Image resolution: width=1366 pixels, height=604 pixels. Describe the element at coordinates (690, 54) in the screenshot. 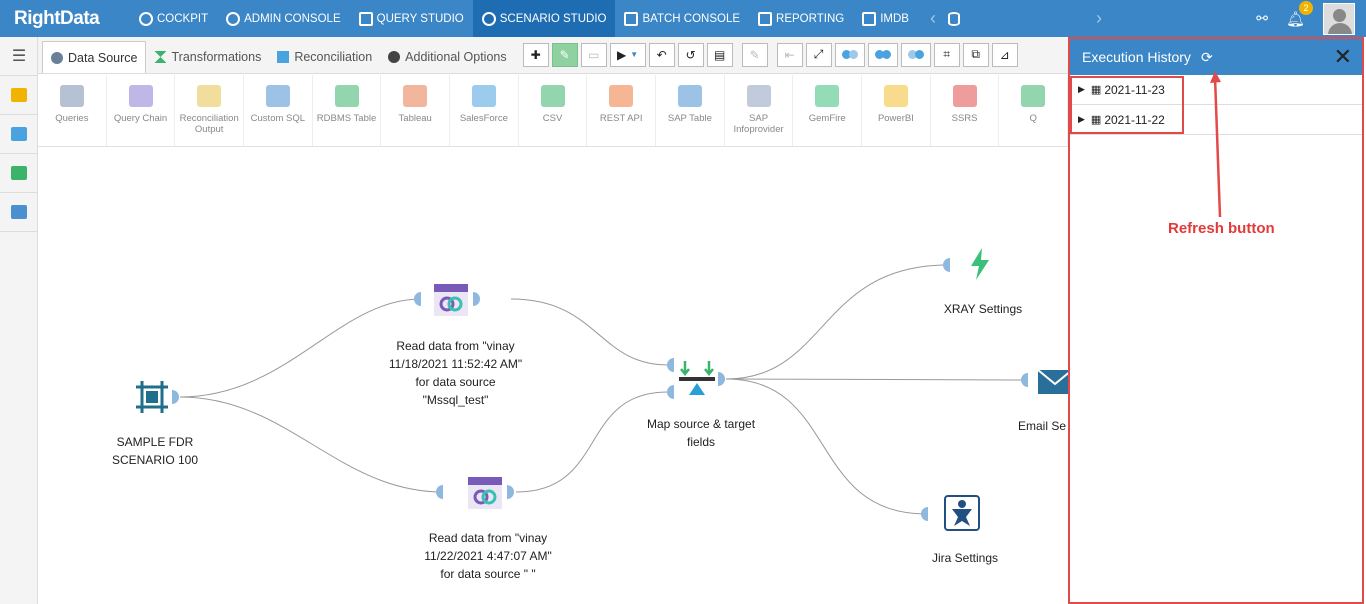

I see `history-button: ↺` at that location.